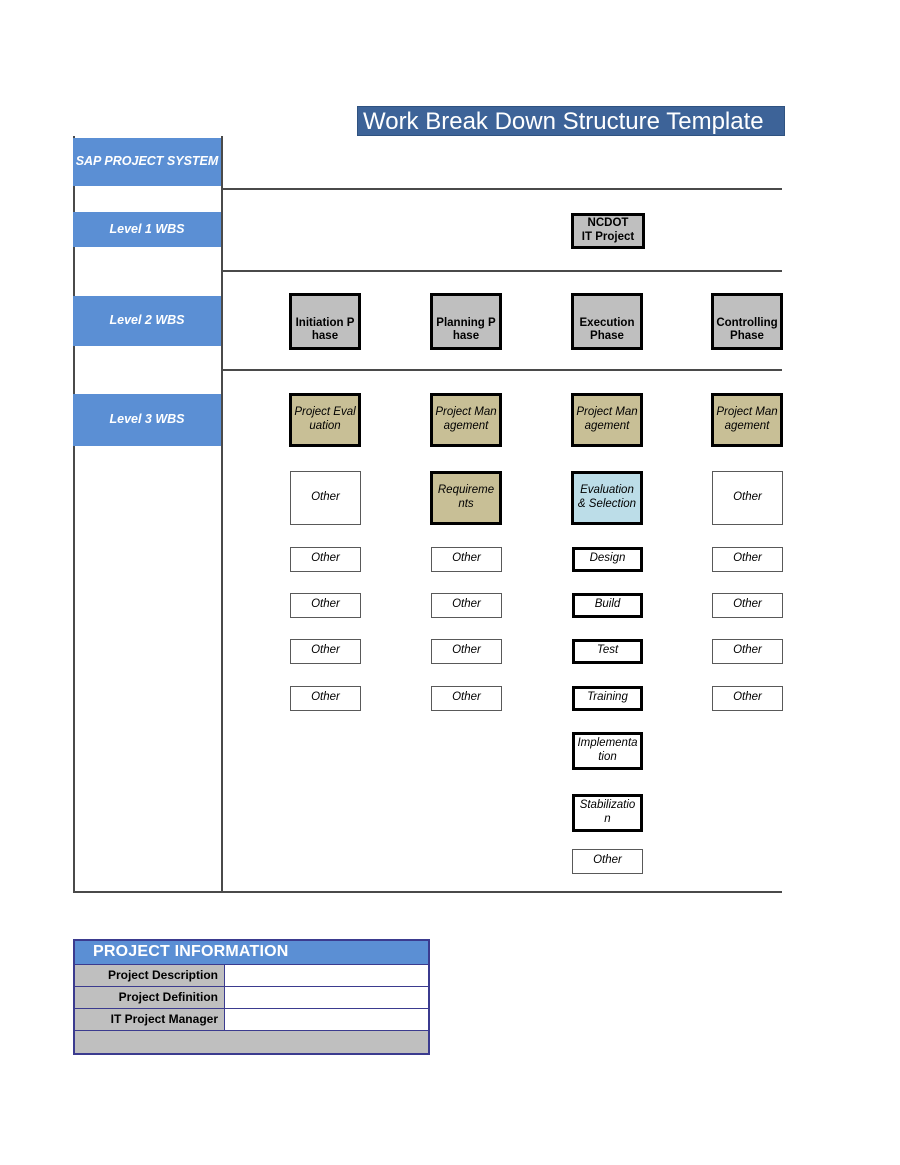  I want to click on wbs-node-label-line1: NCDOT, so click(608, 222).